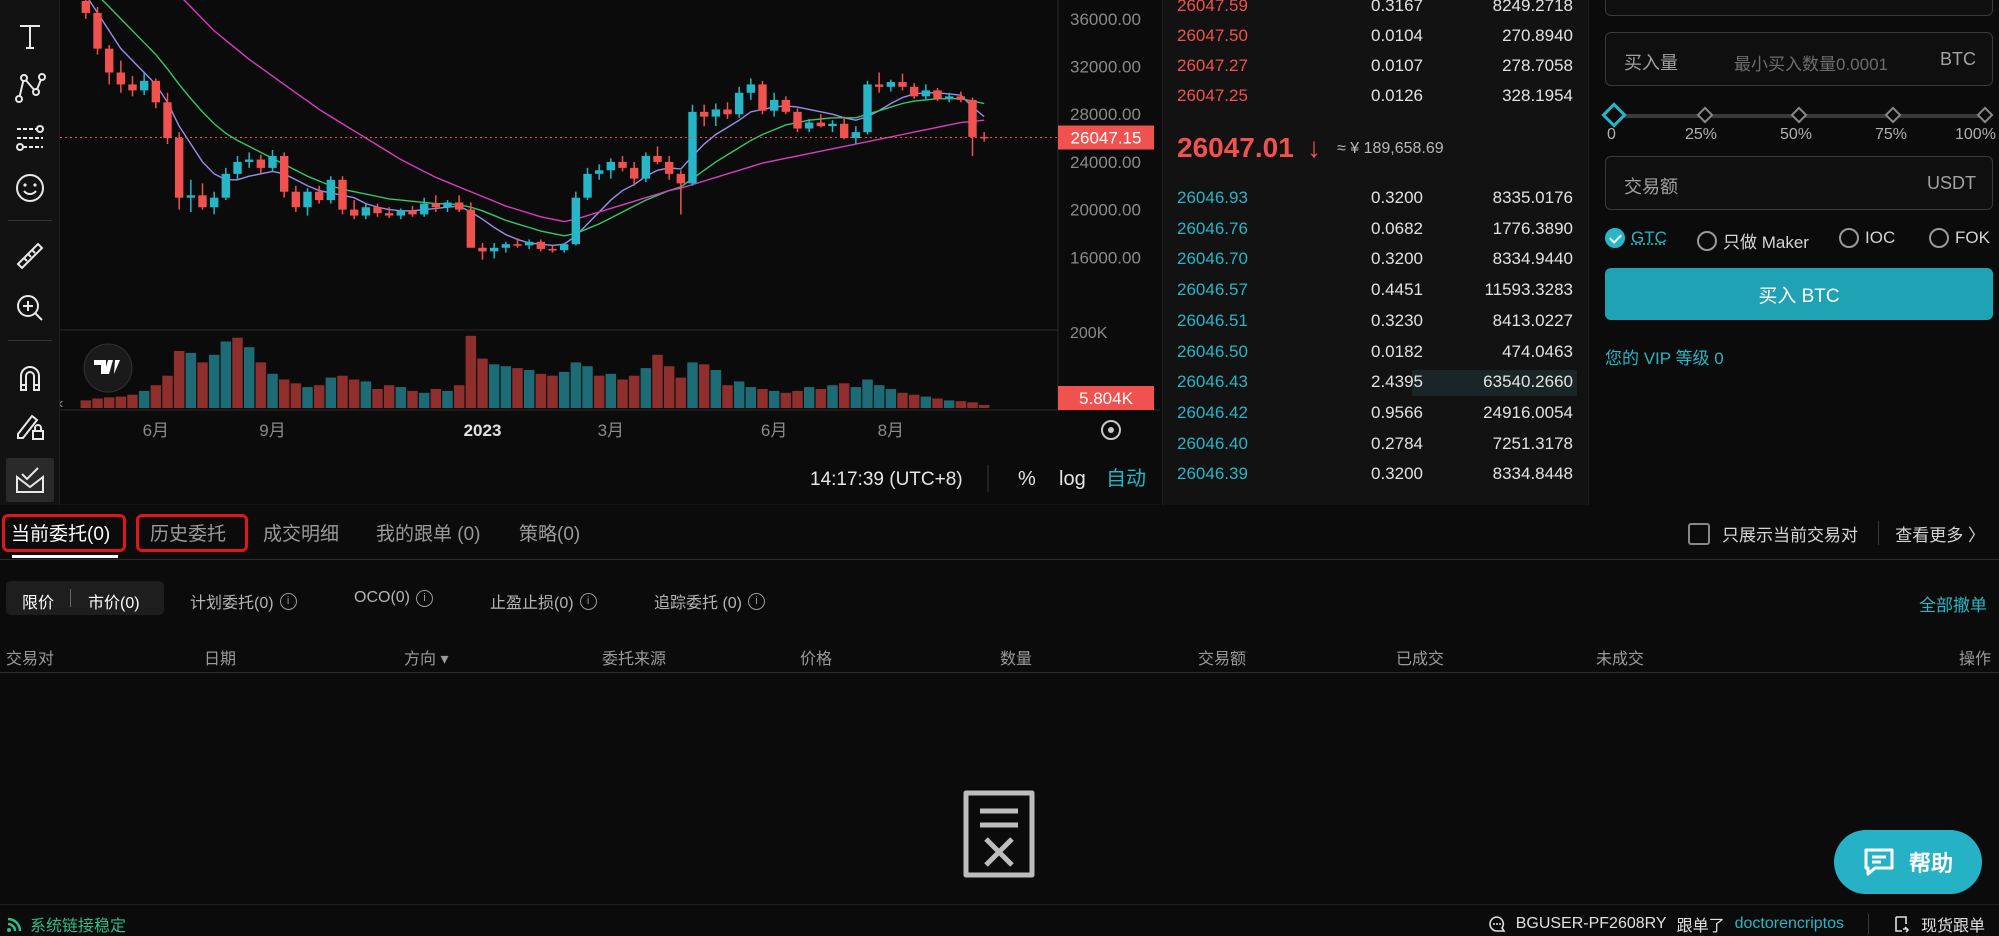 The height and width of the screenshot is (936, 1999). What do you see at coordinates (1766, 242) in the screenshot?
I see `tif-maker-only-label: 只做 Maker` at bounding box center [1766, 242].